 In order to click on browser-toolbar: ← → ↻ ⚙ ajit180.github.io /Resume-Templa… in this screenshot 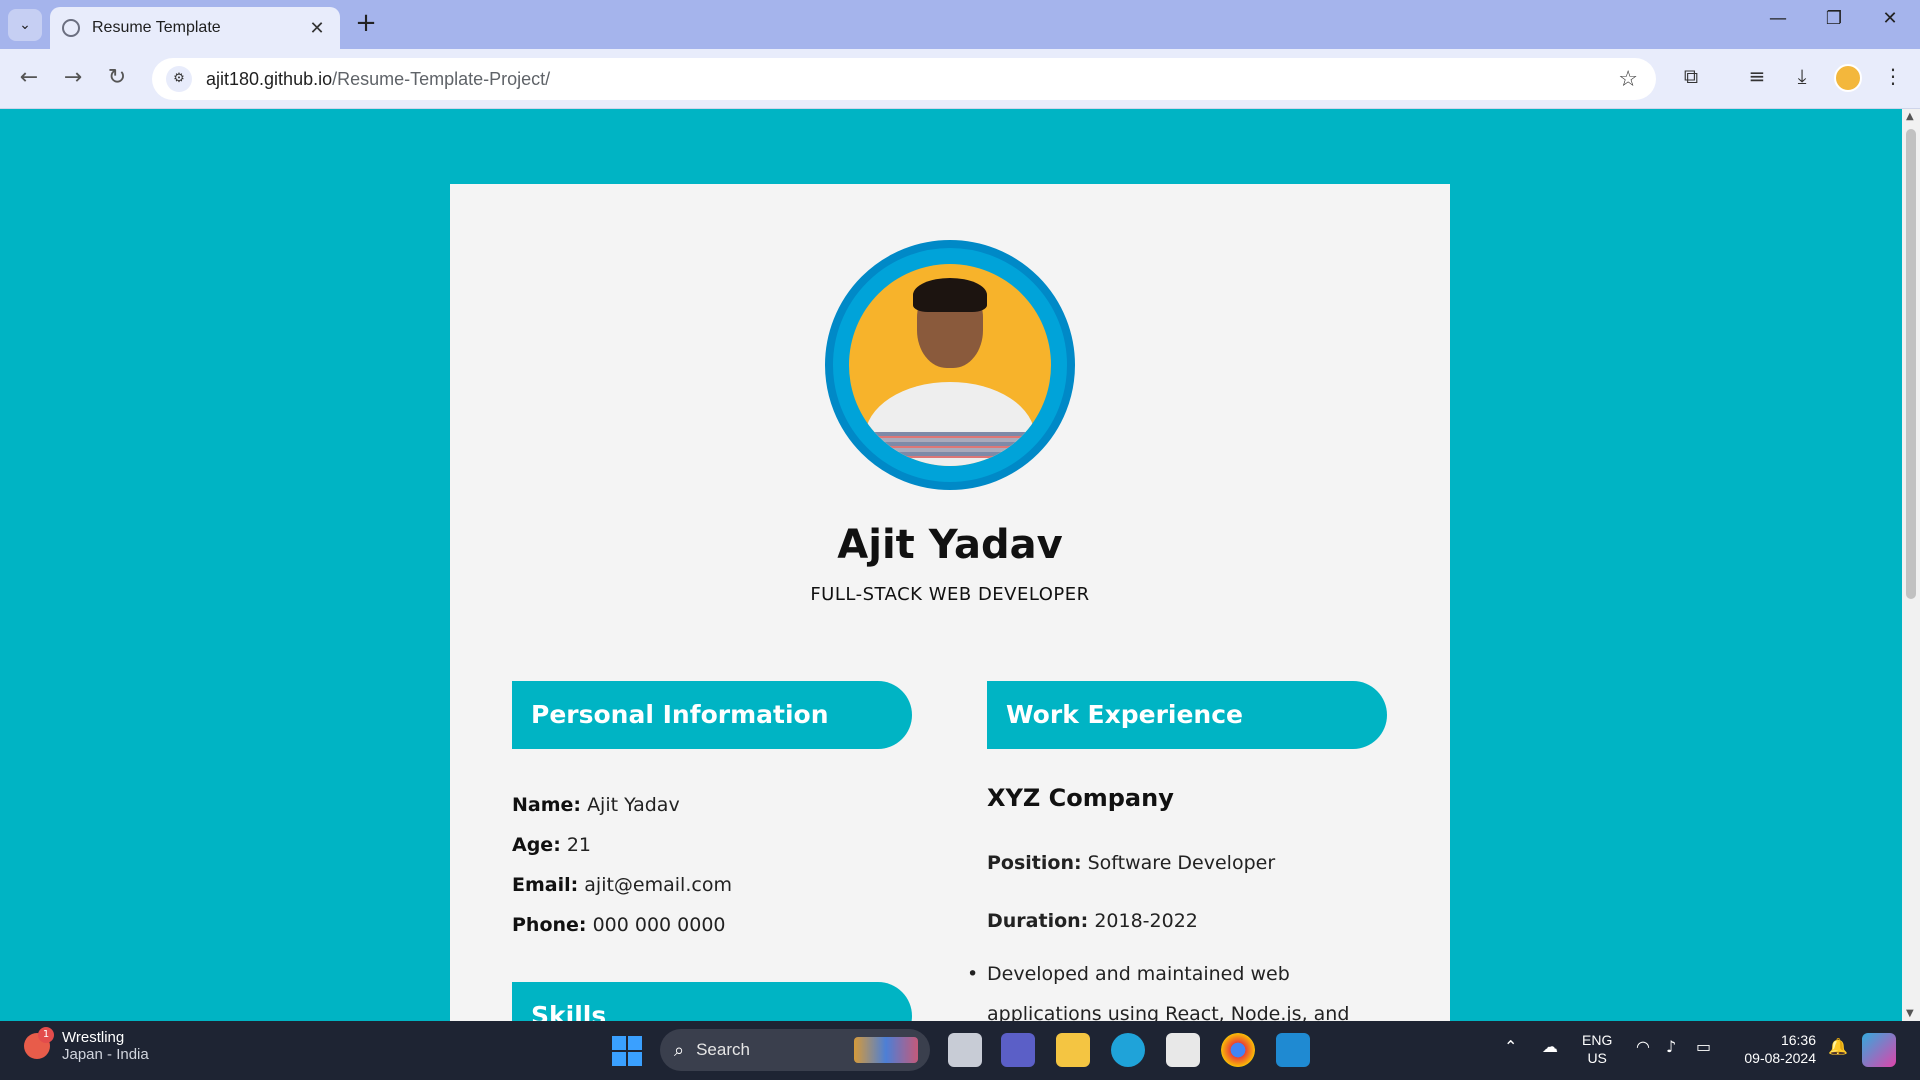, I will do `click(960, 79)`.